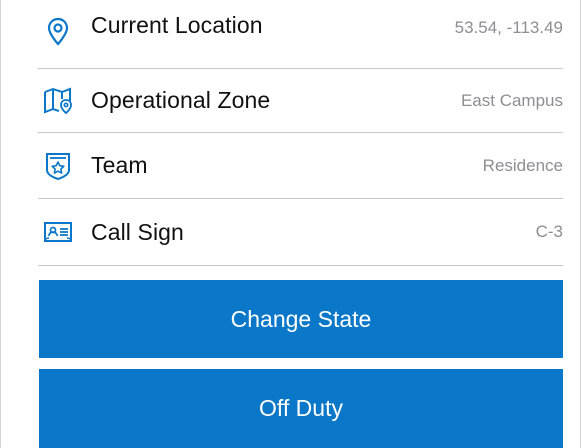 The height and width of the screenshot is (448, 581). I want to click on location-pin-icon, so click(58, 32).